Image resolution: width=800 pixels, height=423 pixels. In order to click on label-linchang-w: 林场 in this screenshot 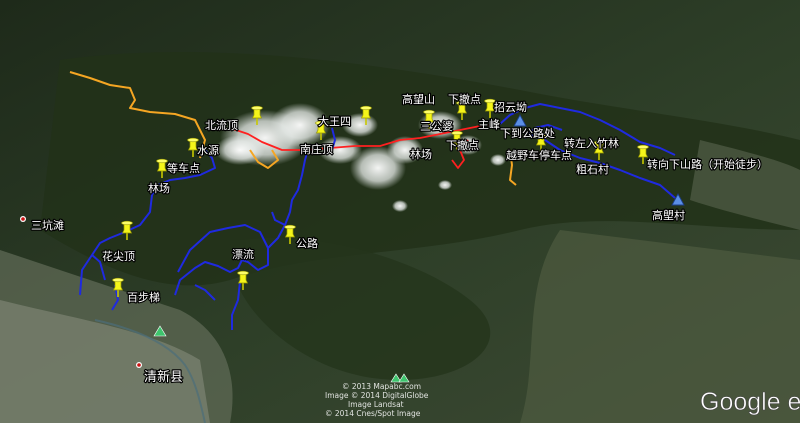, I will do `click(159, 188)`.